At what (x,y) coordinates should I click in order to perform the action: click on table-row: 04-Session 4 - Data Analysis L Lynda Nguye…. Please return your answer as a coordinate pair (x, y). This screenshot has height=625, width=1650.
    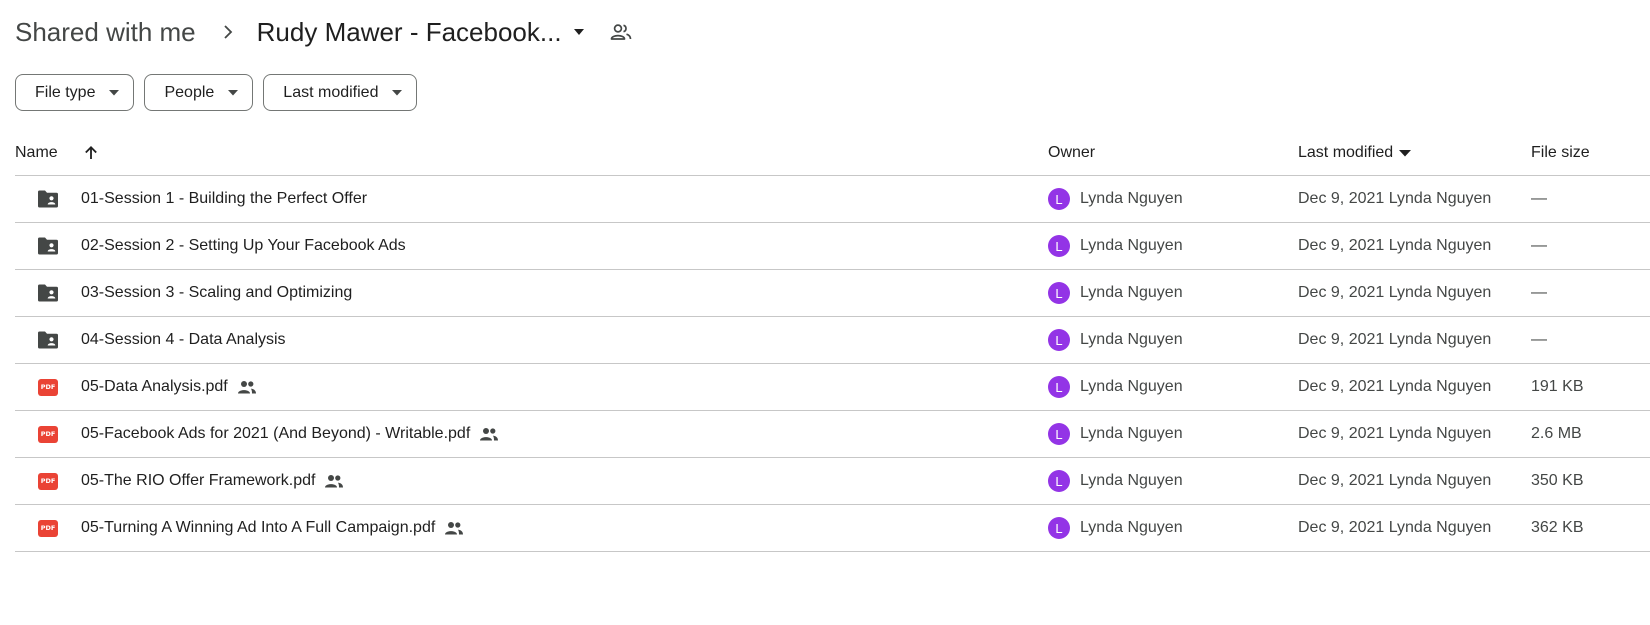
    Looking at the image, I should click on (832, 340).